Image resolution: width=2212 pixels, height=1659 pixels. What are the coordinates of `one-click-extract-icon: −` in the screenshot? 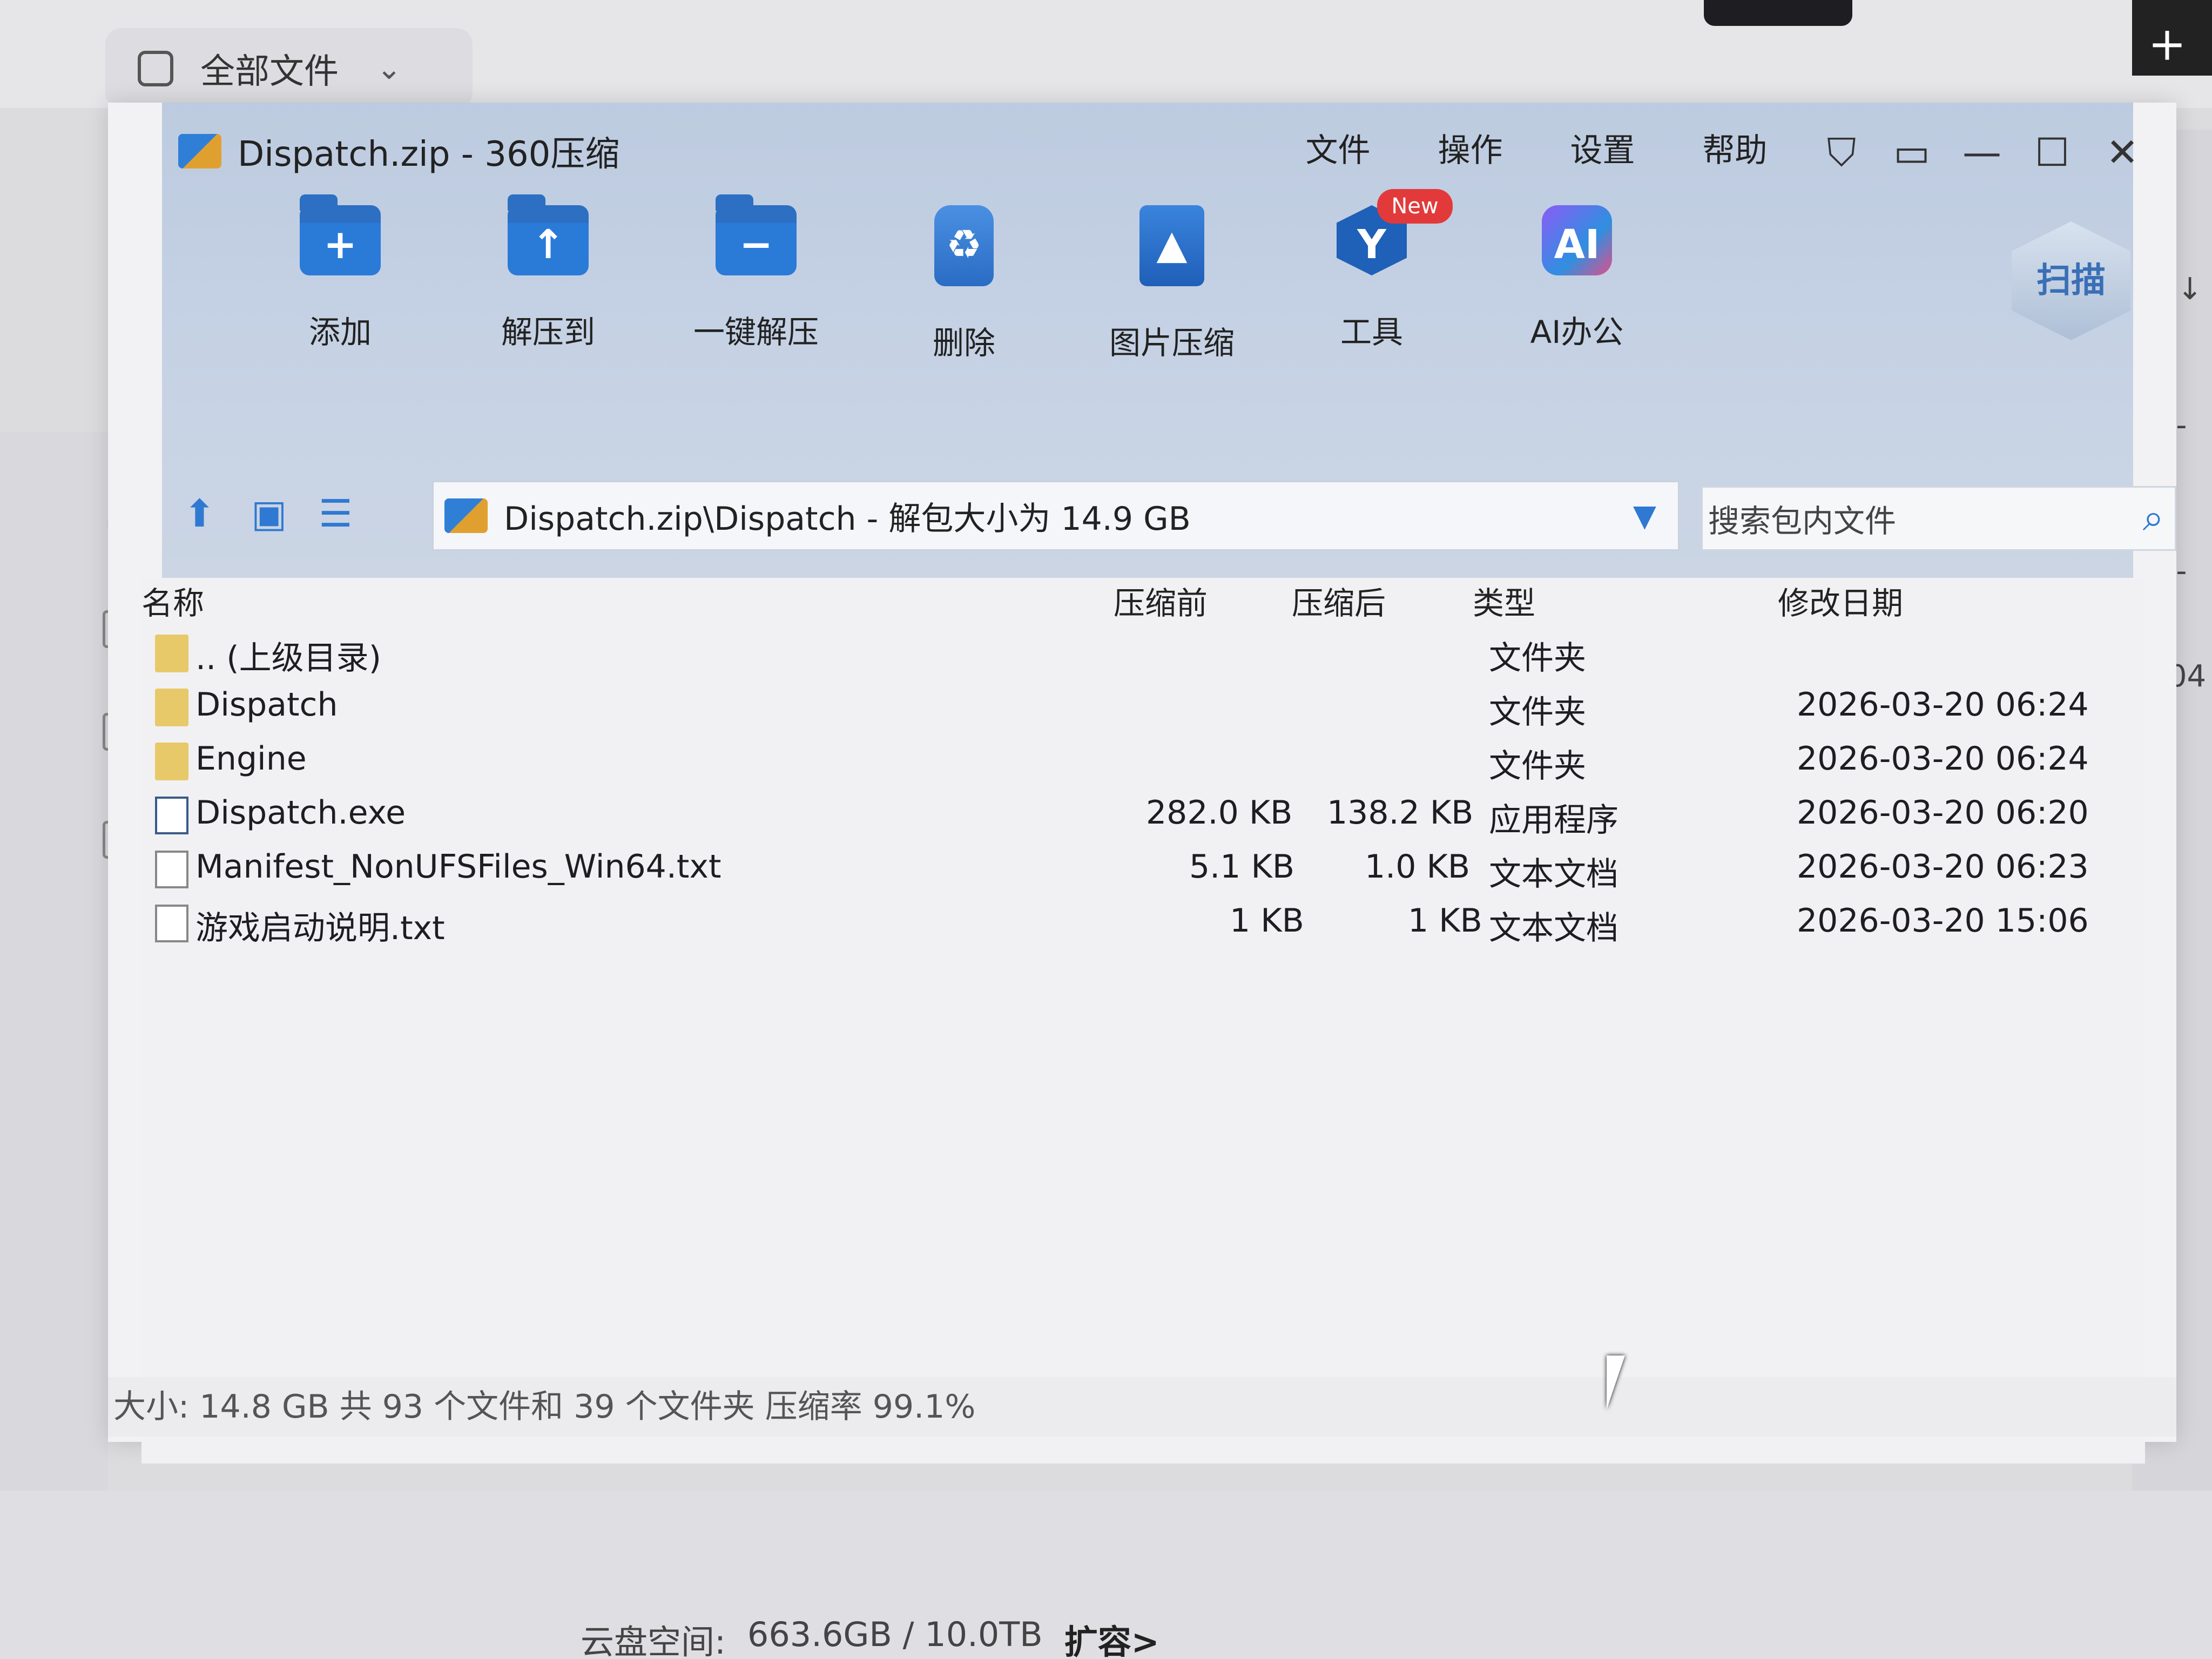 It's located at (756, 234).